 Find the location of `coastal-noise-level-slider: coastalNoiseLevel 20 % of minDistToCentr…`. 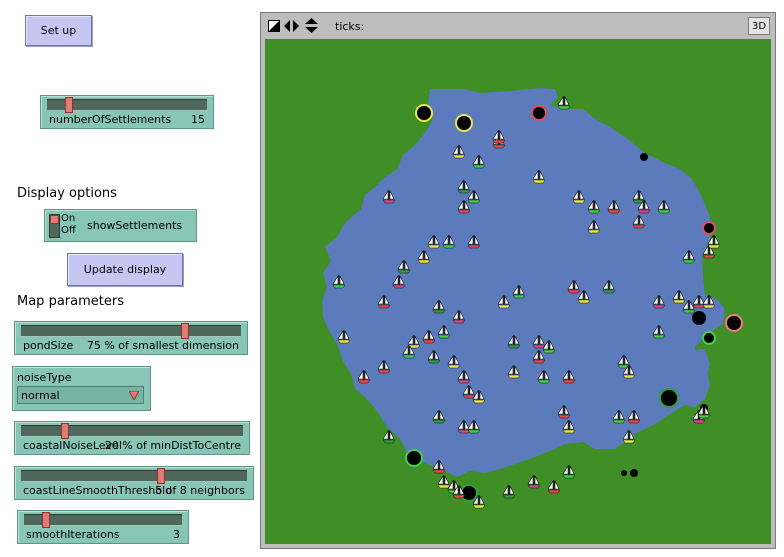

coastal-noise-level-slider: coastalNoiseLevel 20 % of minDistToCentr… is located at coordinates (132, 438).